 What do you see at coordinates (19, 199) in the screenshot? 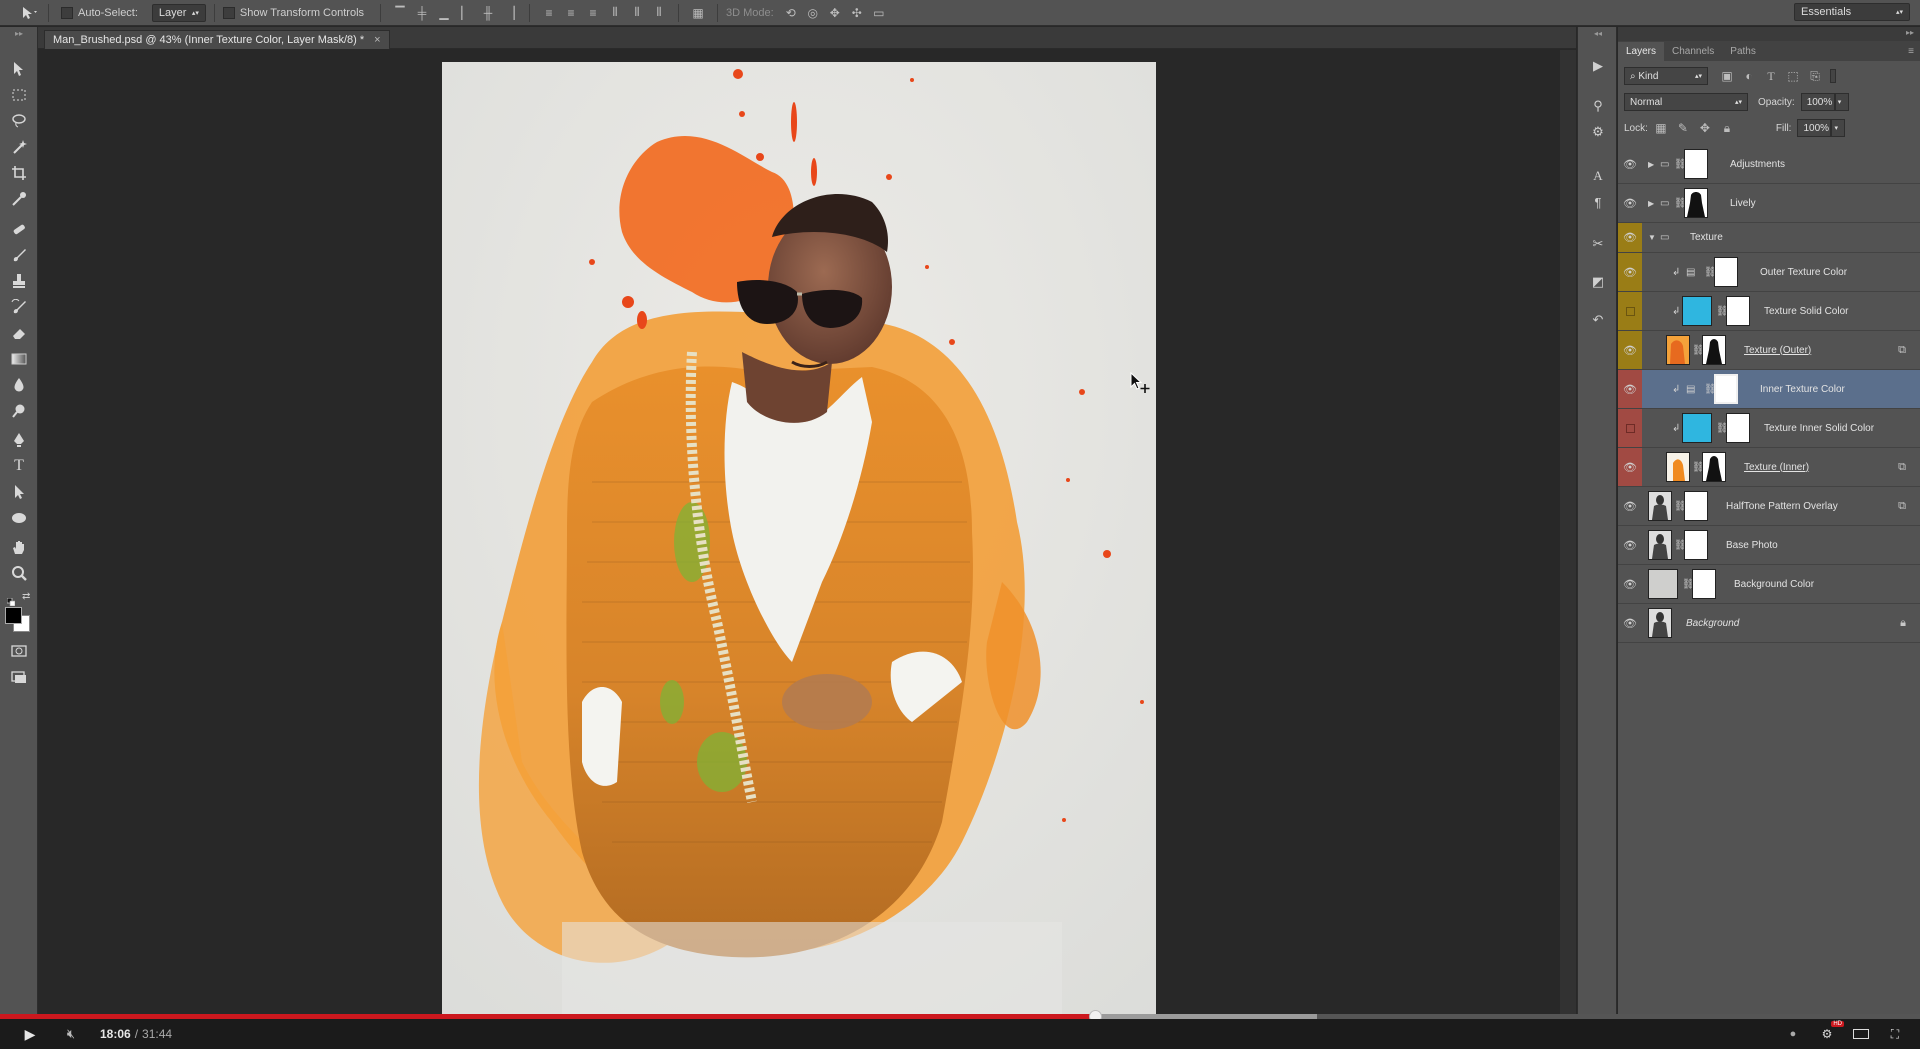
I see `eyedropper-tool-icon` at bounding box center [19, 199].